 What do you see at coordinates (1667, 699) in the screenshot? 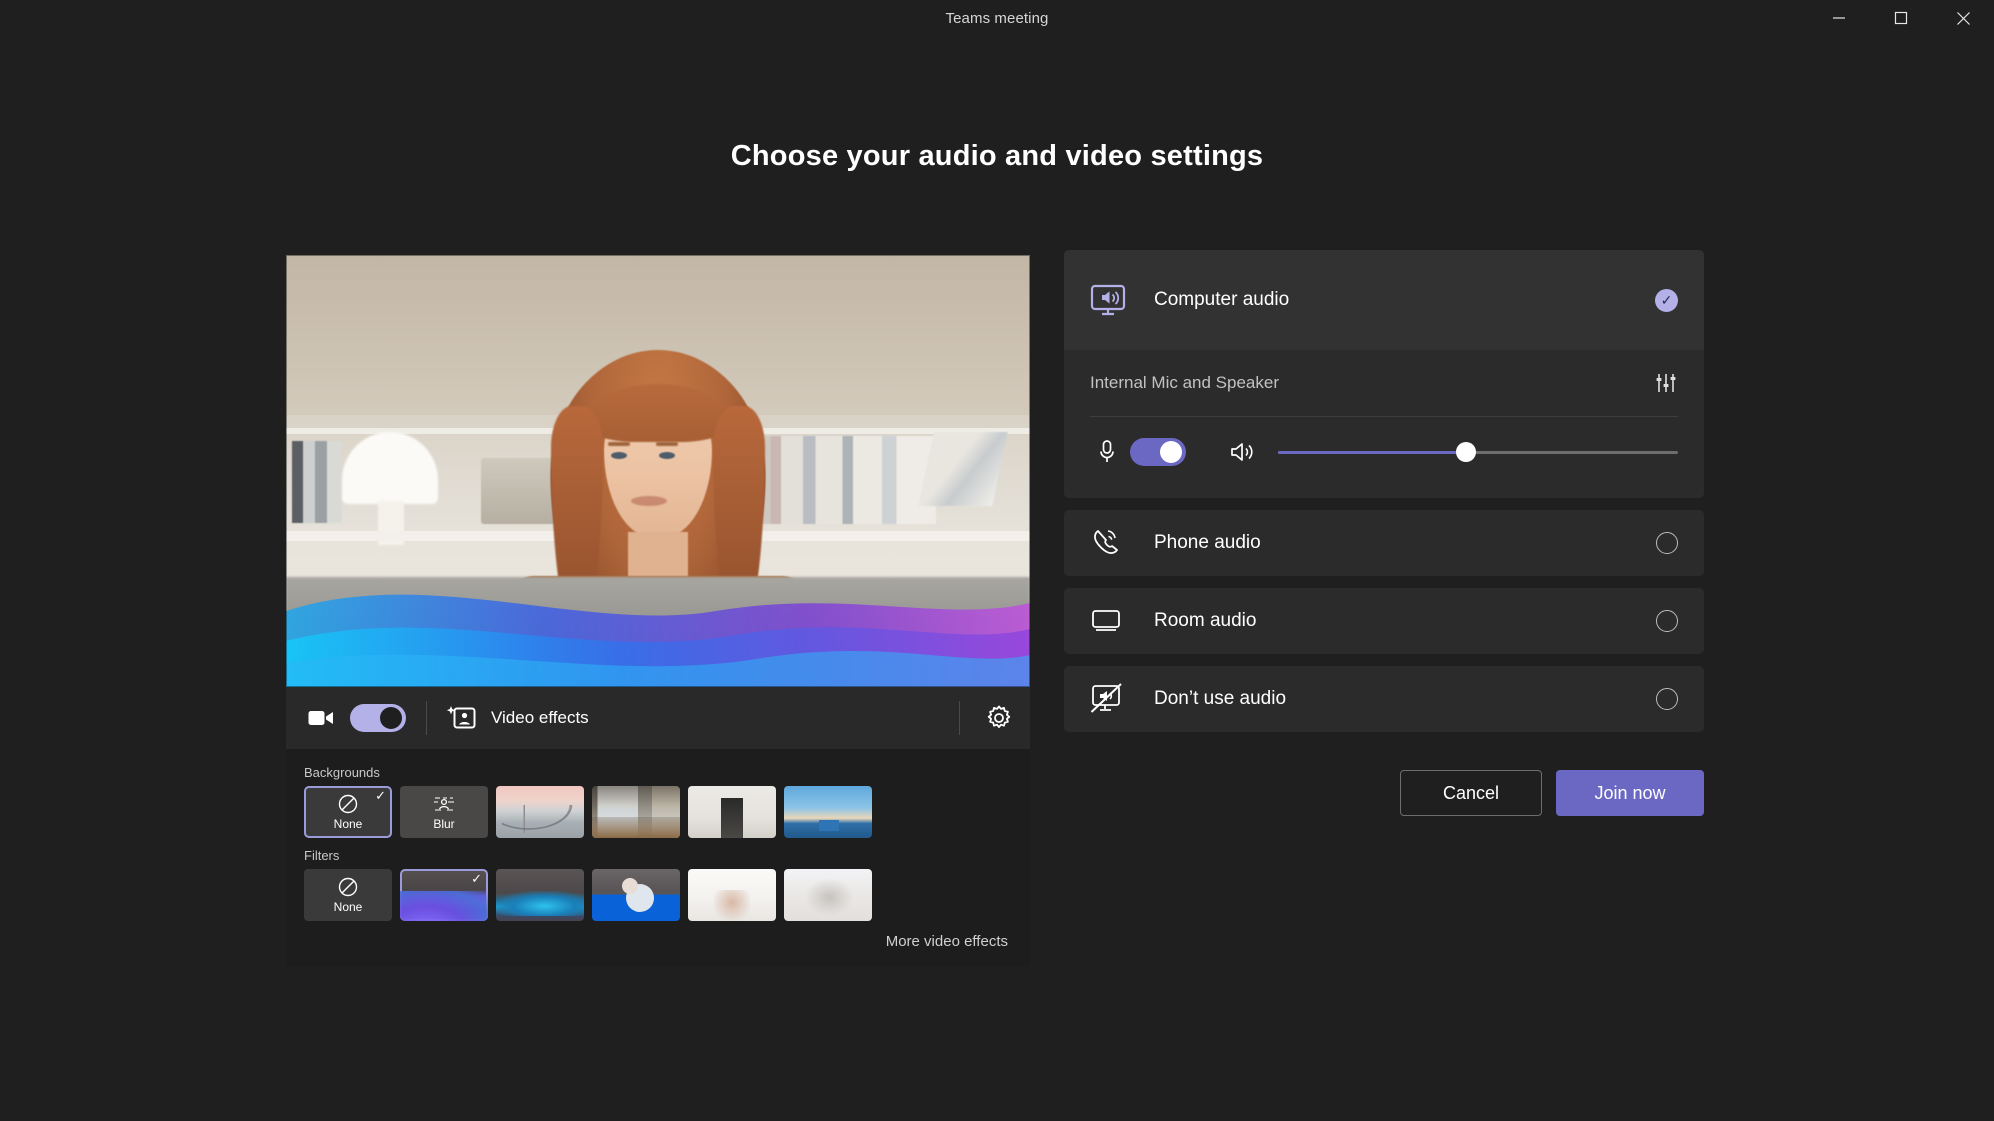
I see `audio-option-none-radio` at bounding box center [1667, 699].